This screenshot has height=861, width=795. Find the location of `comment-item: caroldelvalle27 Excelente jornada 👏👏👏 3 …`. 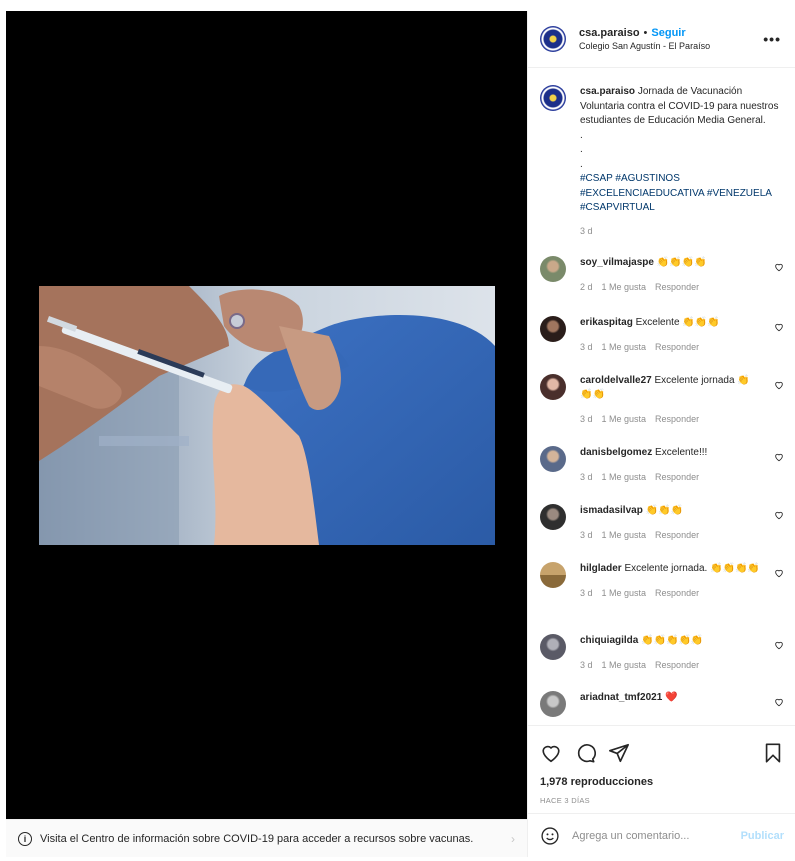

comment-item: caroldelvalle27 Excelente jornada 👏👏👏 3 … is located at coordinates (661, 410).